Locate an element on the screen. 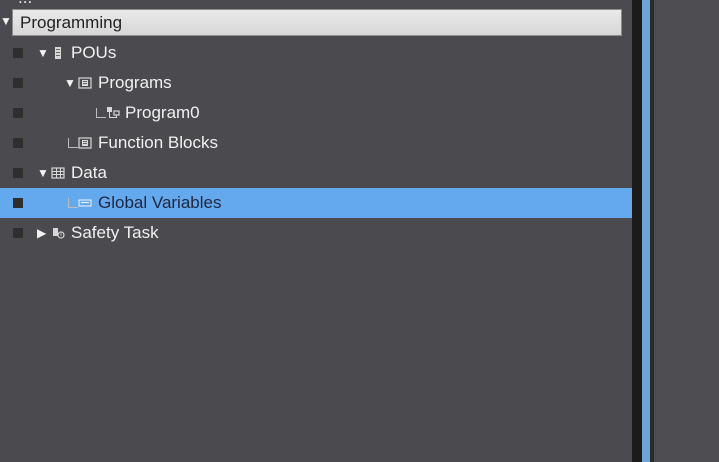  tree-item-global-variables: Global Variables is located at coordinates (316, 203).